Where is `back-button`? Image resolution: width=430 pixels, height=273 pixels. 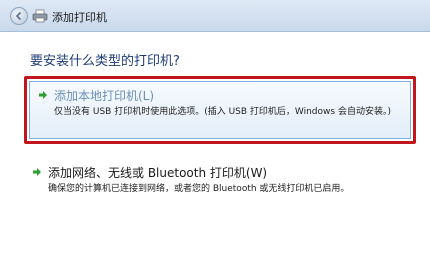 back-button is located at coordinates (19, 16).